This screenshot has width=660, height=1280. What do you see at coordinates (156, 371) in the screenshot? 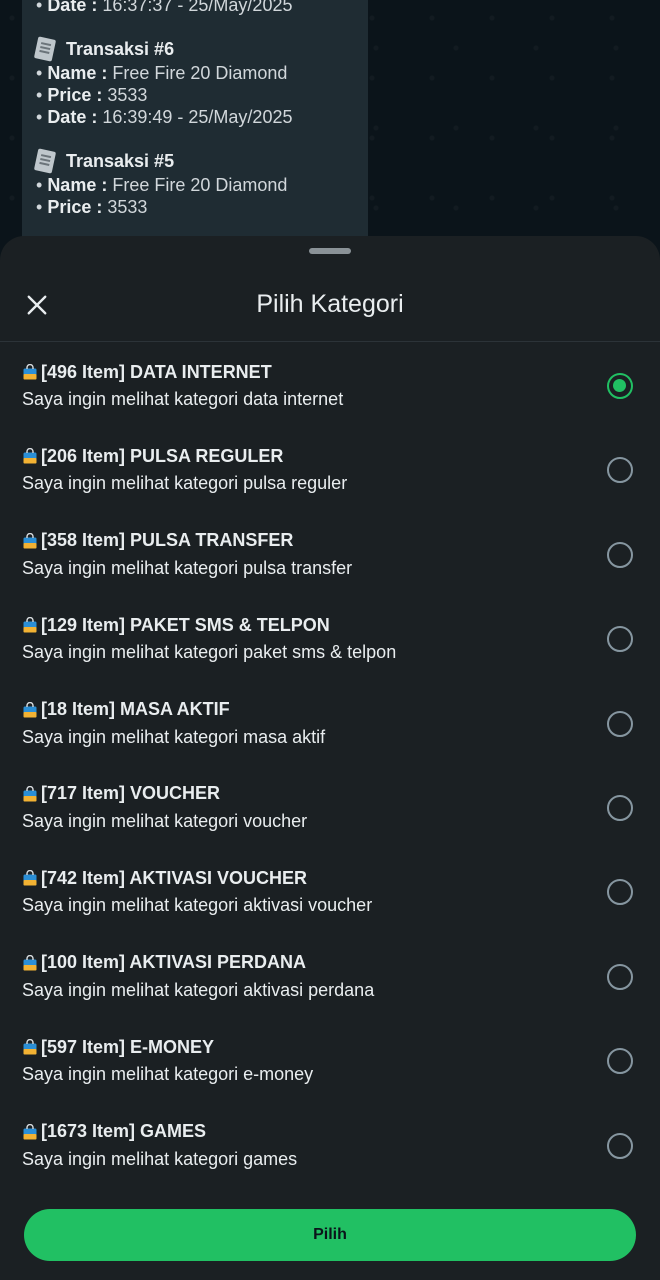
I see `category-title-text: [496 Item] DATA INTERNET` at bounding box center [156, 371].